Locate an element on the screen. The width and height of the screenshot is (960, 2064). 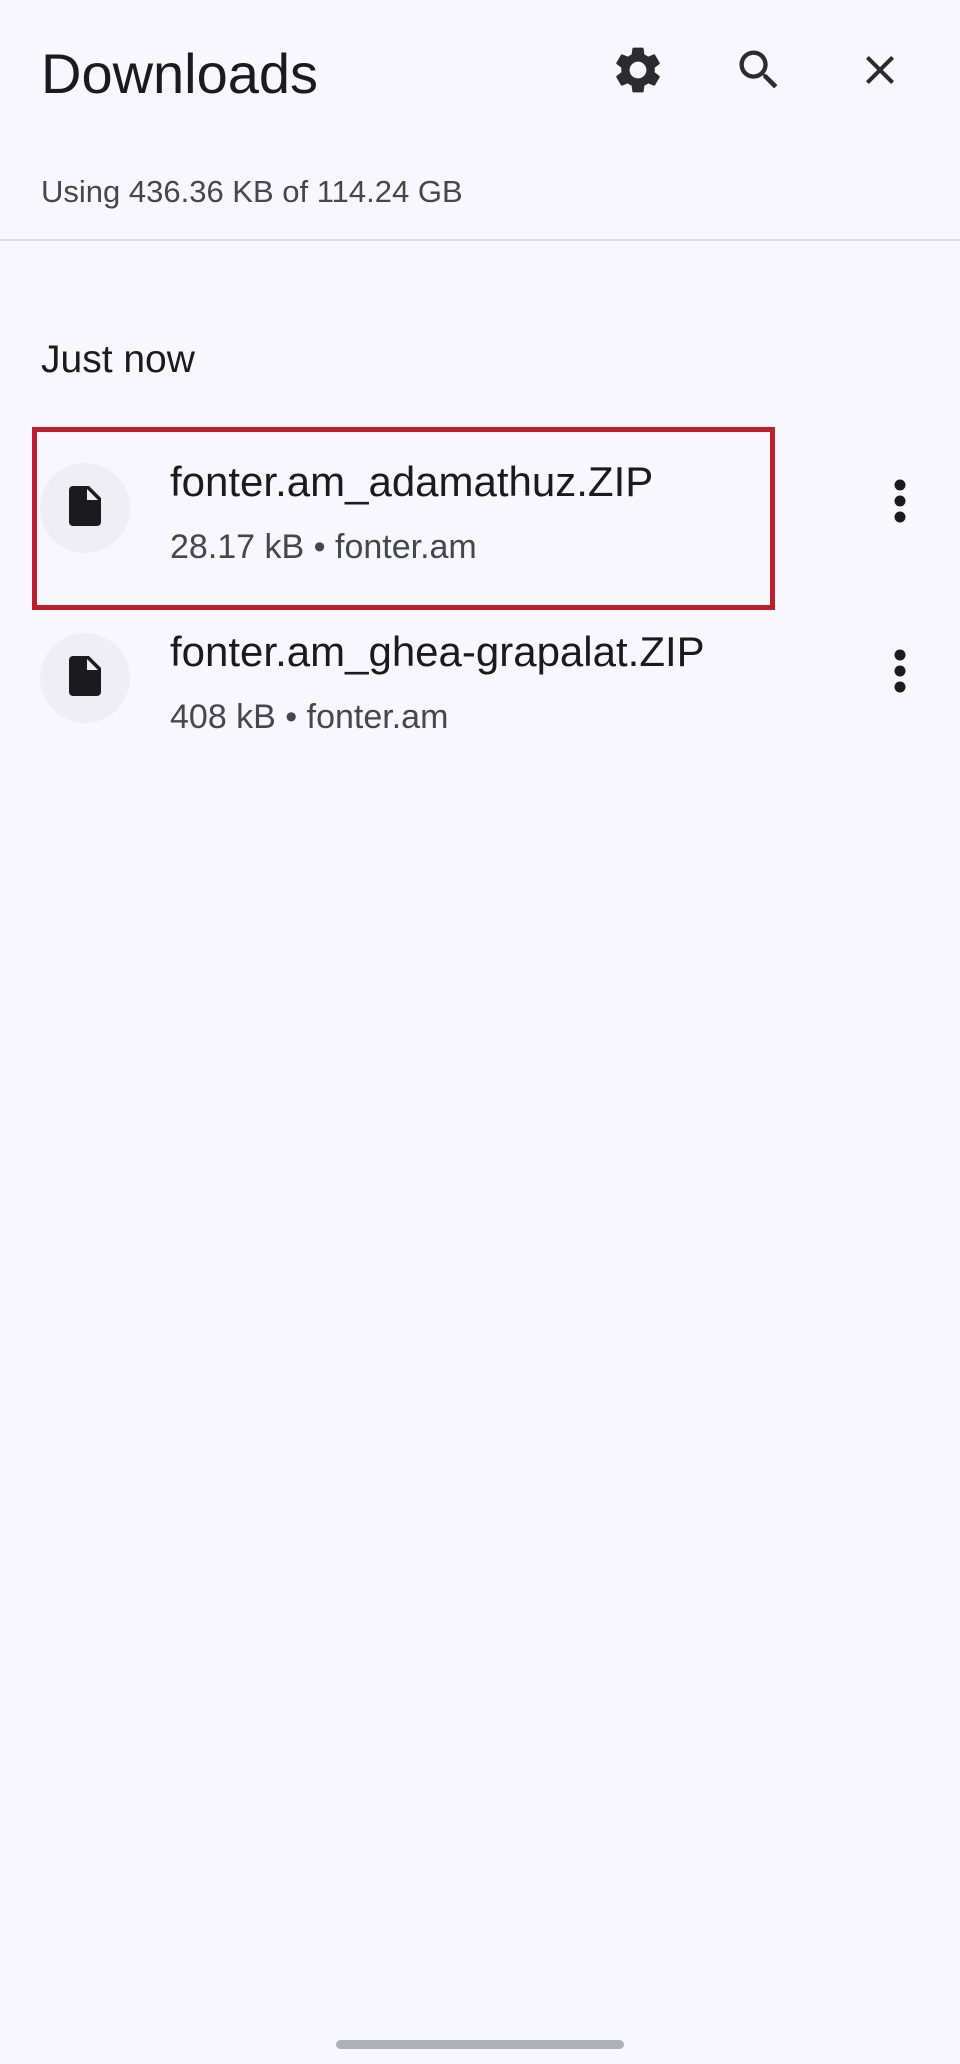
close-button is located at coordinates (880, 70).